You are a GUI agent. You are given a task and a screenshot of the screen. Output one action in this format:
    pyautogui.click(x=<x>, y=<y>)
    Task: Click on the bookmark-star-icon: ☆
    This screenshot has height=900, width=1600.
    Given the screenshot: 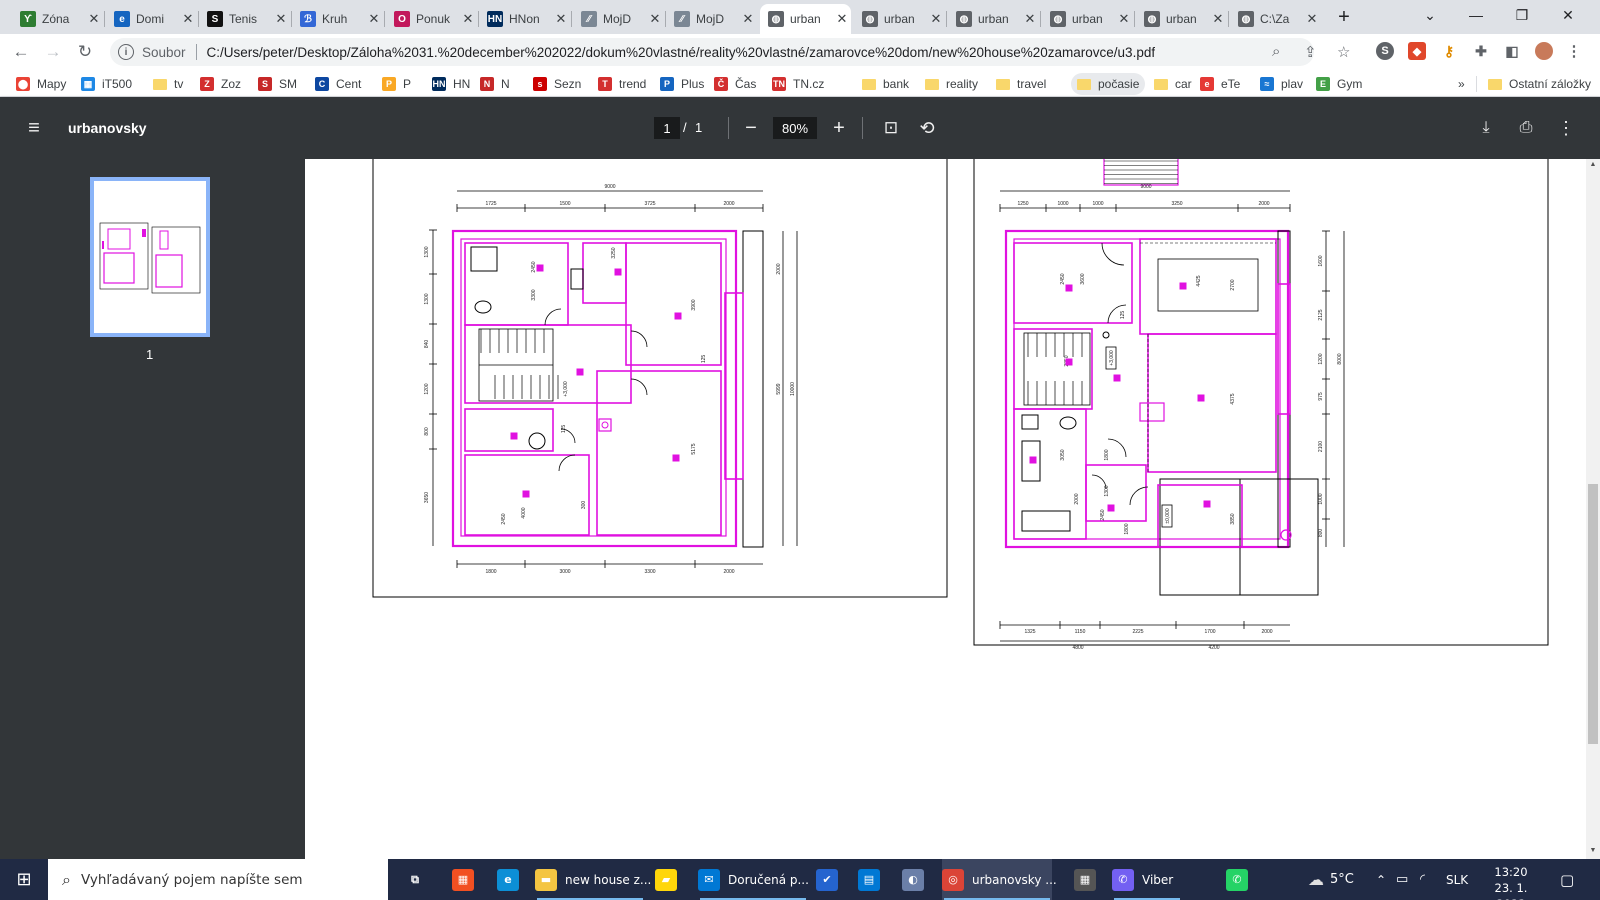 What is the action you would take?
    pyautogui.click(x=1343, y=52)
    